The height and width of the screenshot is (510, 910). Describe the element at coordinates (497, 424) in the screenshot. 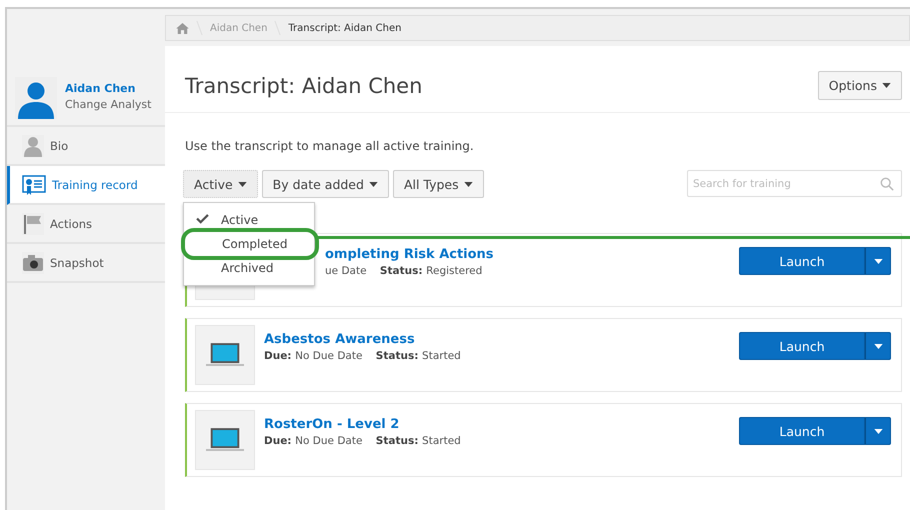

I see `training-title: RosterOn - Level 2` at that location.